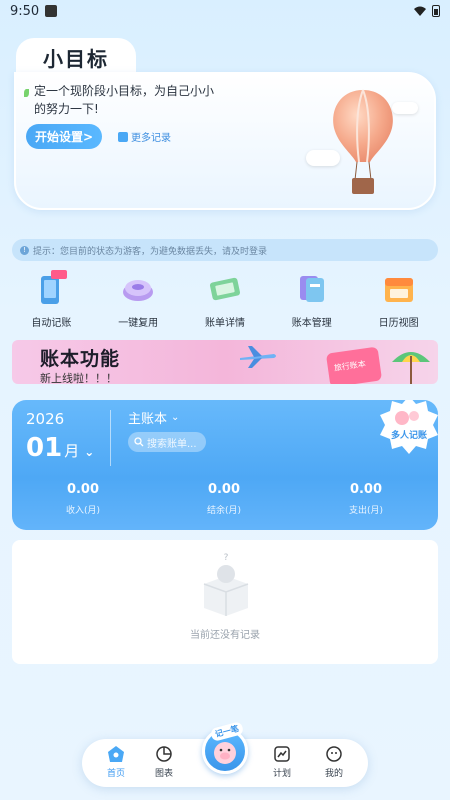 Image resolution: width=450 pixels, height=800 pixels. Describe the element at coordinates (350, 366) in the screenshot. I see `banner-tag: 旅行账本` at that location.